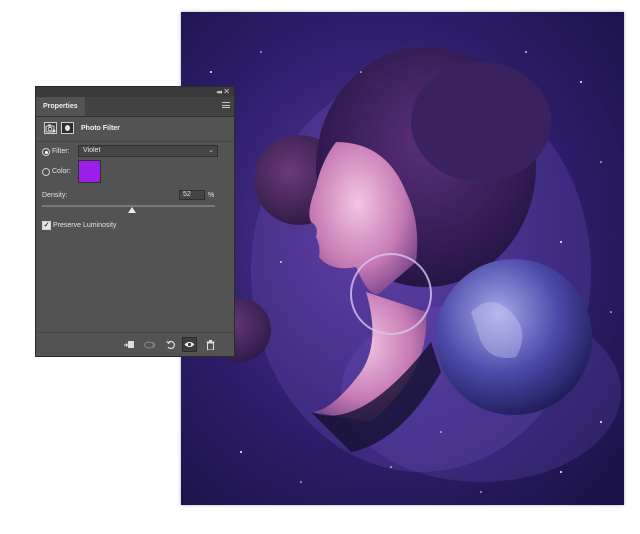  I want to click on collapse-icon: ◂◂, so click(219, 92).